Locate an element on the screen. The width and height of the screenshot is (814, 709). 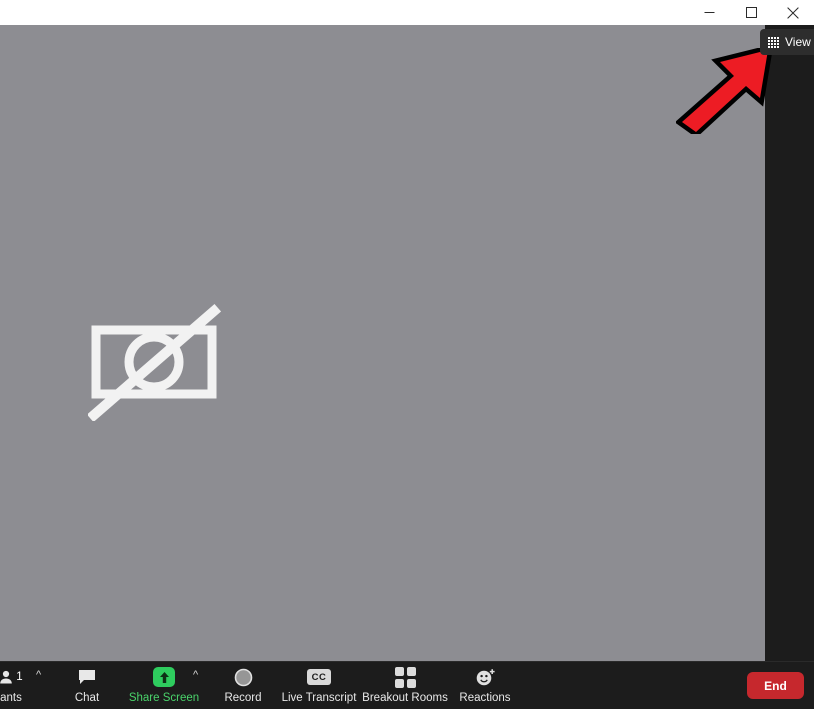
maximize-button is located at coordinates (751, 12).